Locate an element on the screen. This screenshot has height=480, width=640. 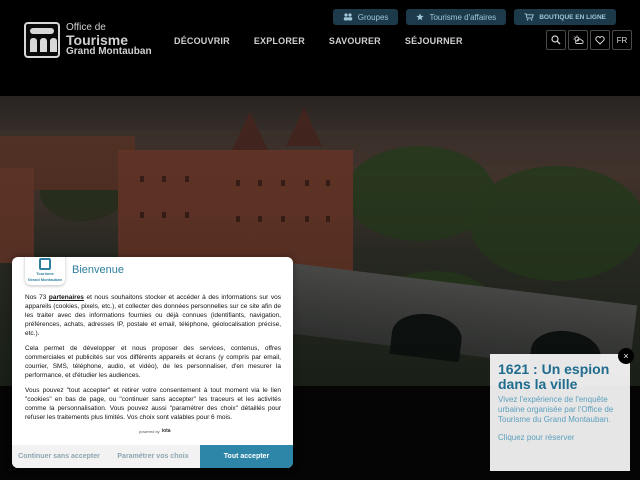
nav-item-decouvrir: DÉCOUVRIR is located at coordinates (202, 41).